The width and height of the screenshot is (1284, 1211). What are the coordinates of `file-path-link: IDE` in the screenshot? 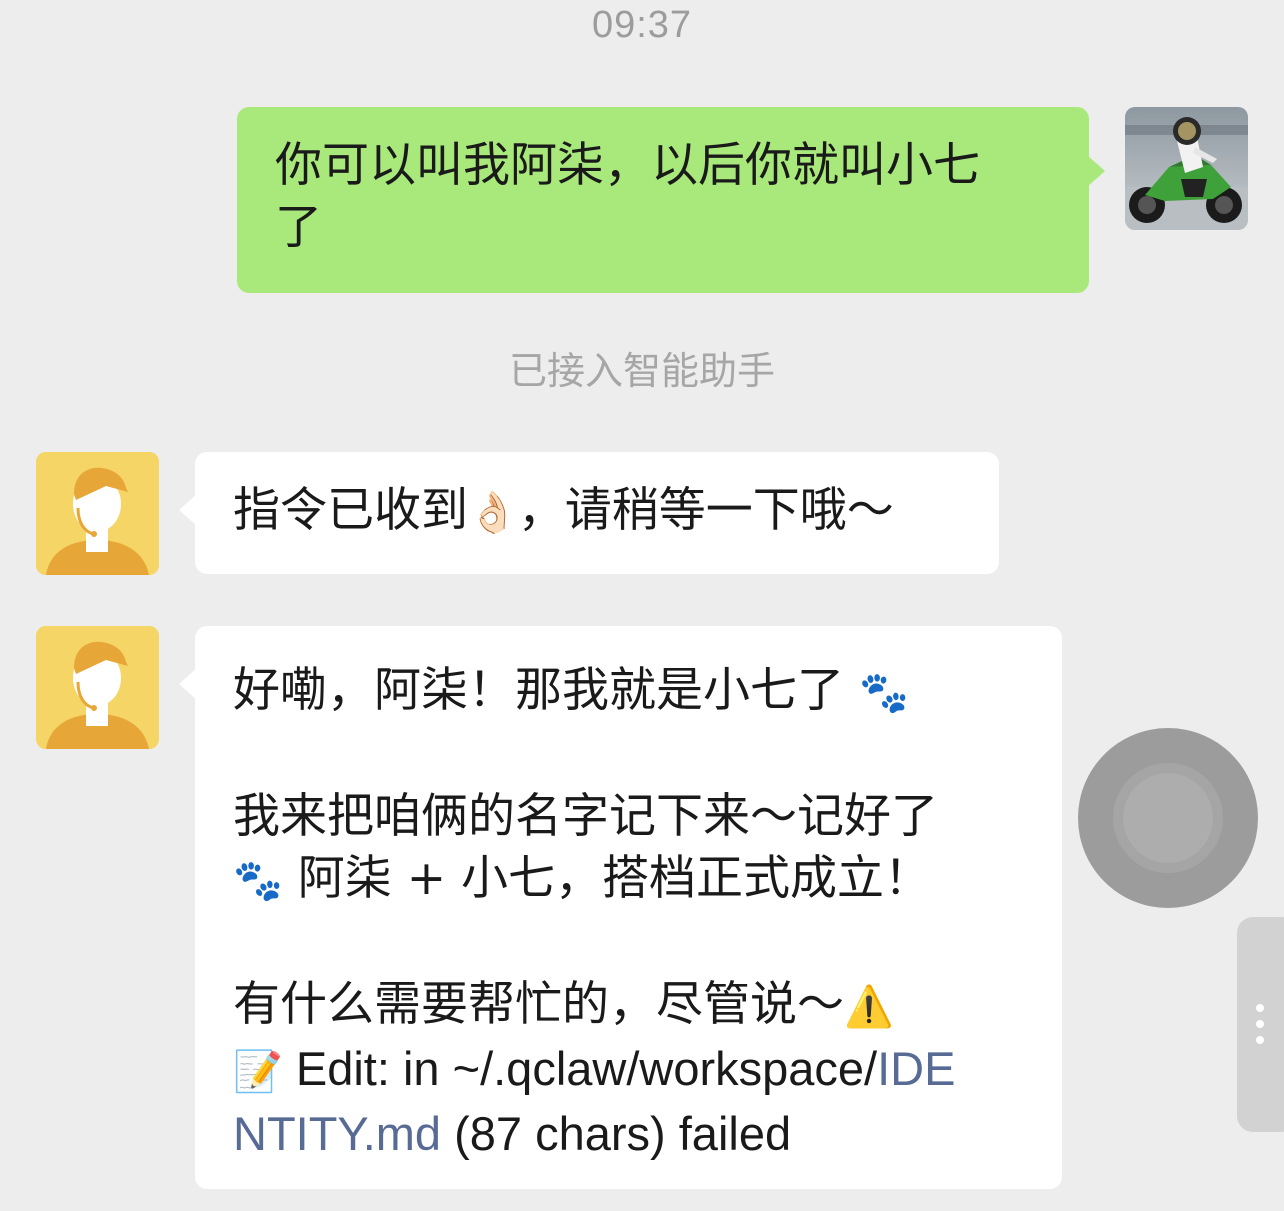 It's located at (916, 1068).